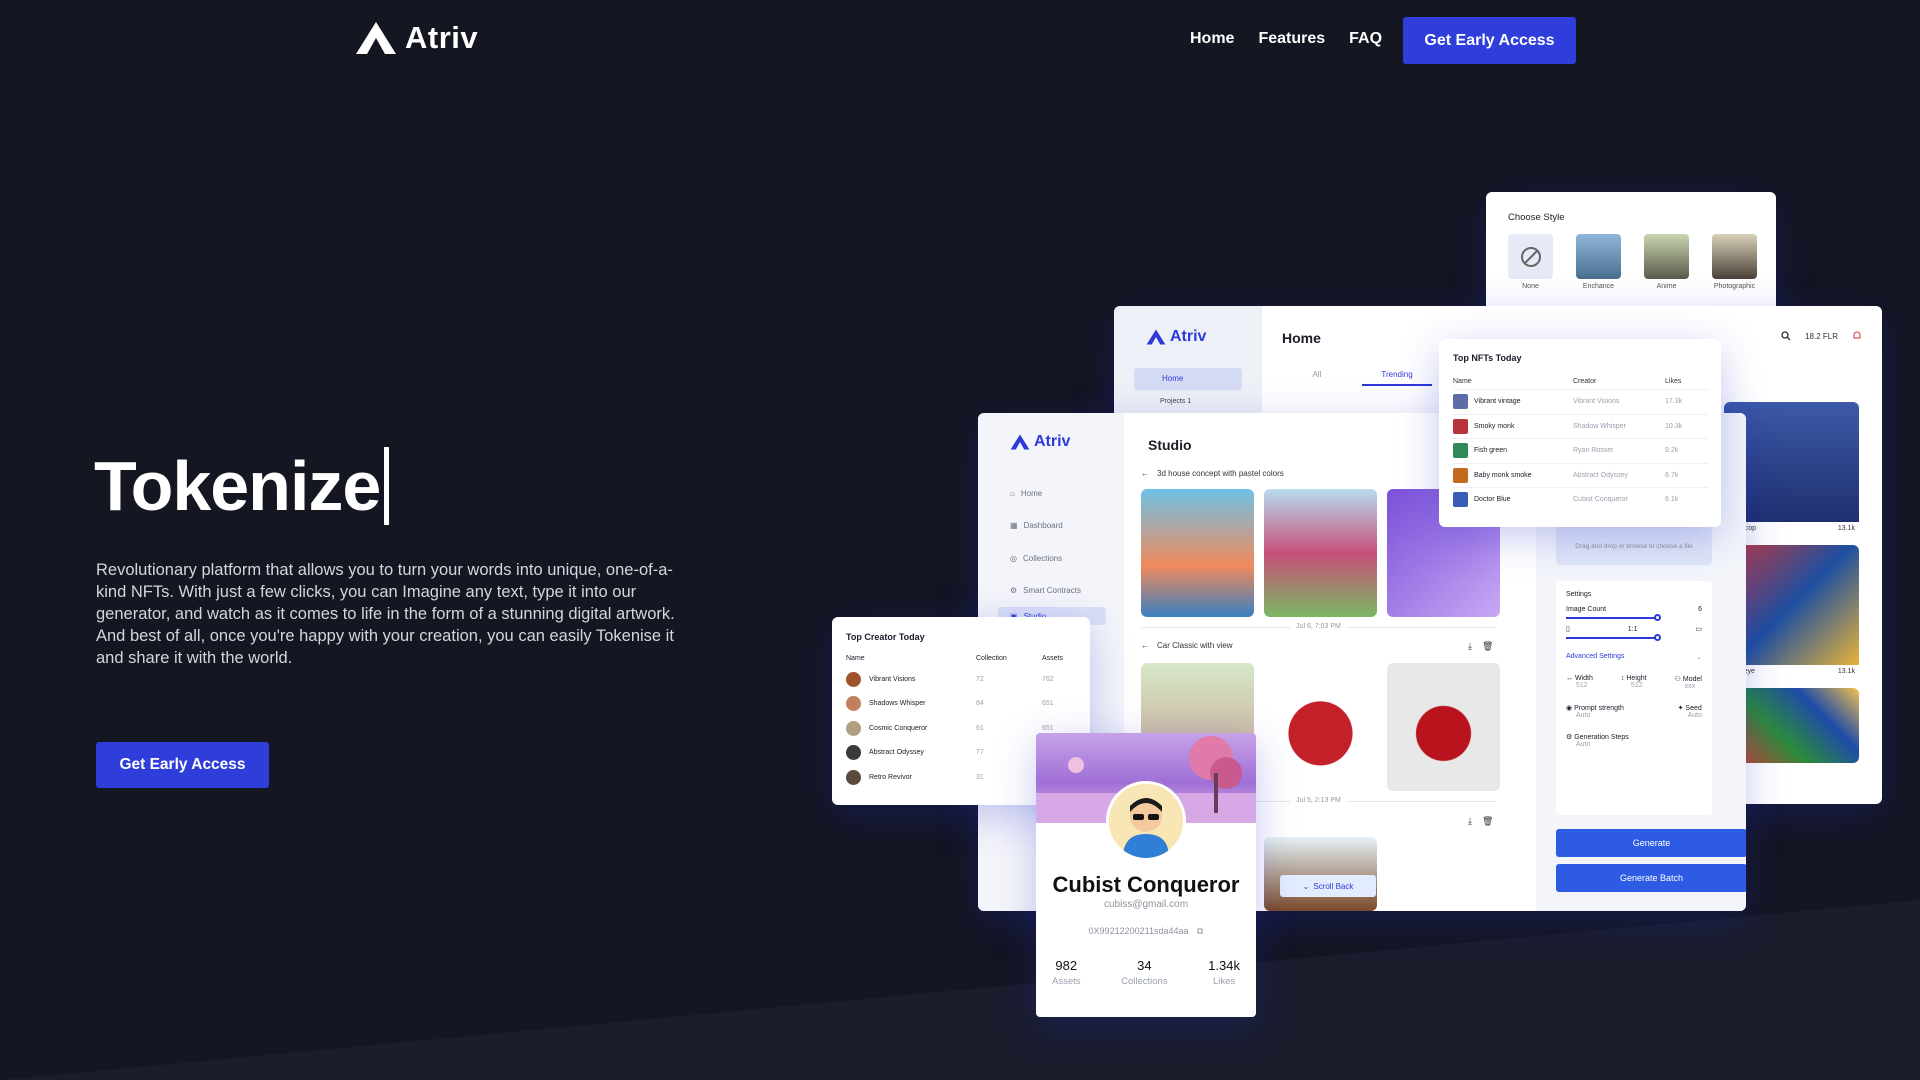 The height and width of the screenshot is (1080, 1920). What do you see at coordinates (1480, 646) in the screenshot?
I see `row-actions: ⤓ 🗑` at bounding box center [1480, 646].